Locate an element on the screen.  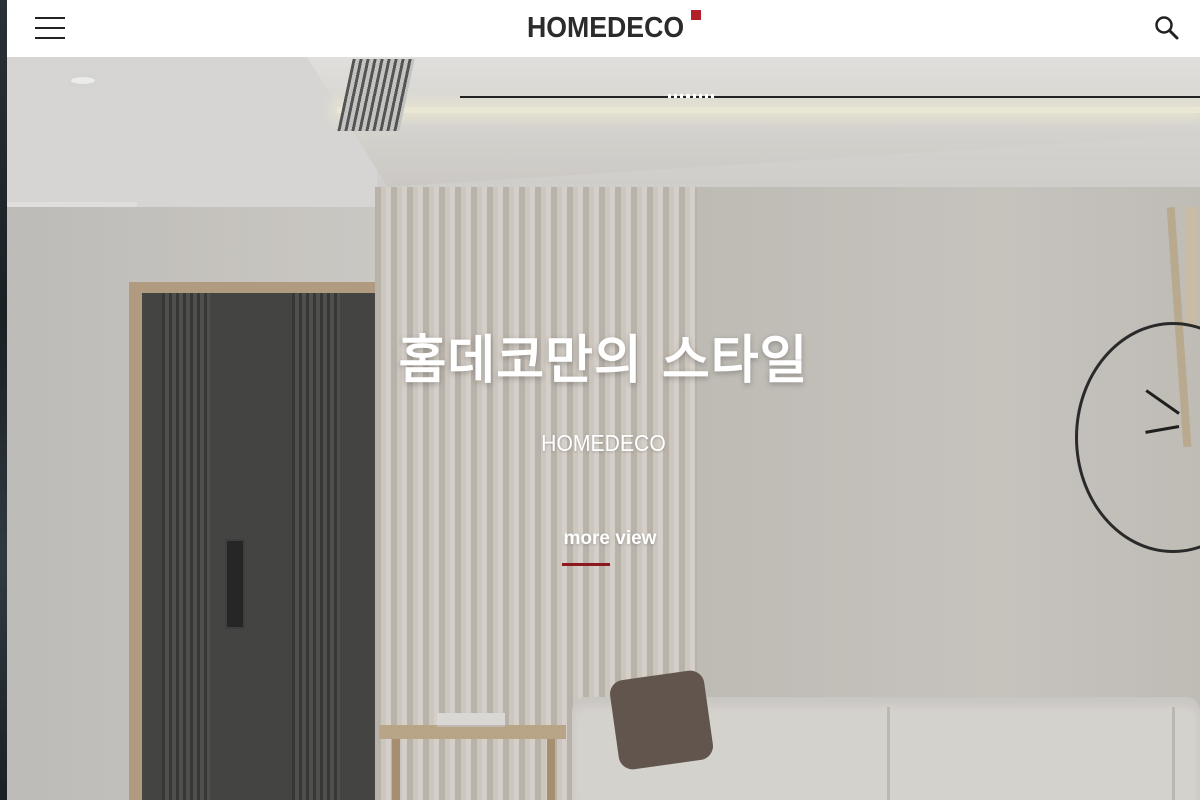
site-header: HOMEDECO is located at coordinates (603, 28).